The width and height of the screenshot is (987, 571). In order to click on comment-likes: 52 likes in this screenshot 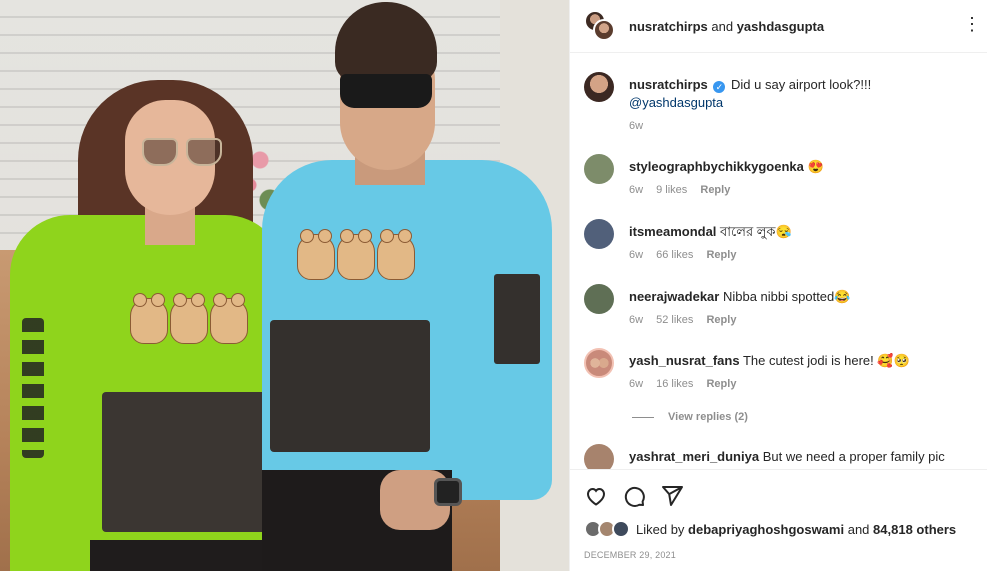, I will do `click(674, 320)`.